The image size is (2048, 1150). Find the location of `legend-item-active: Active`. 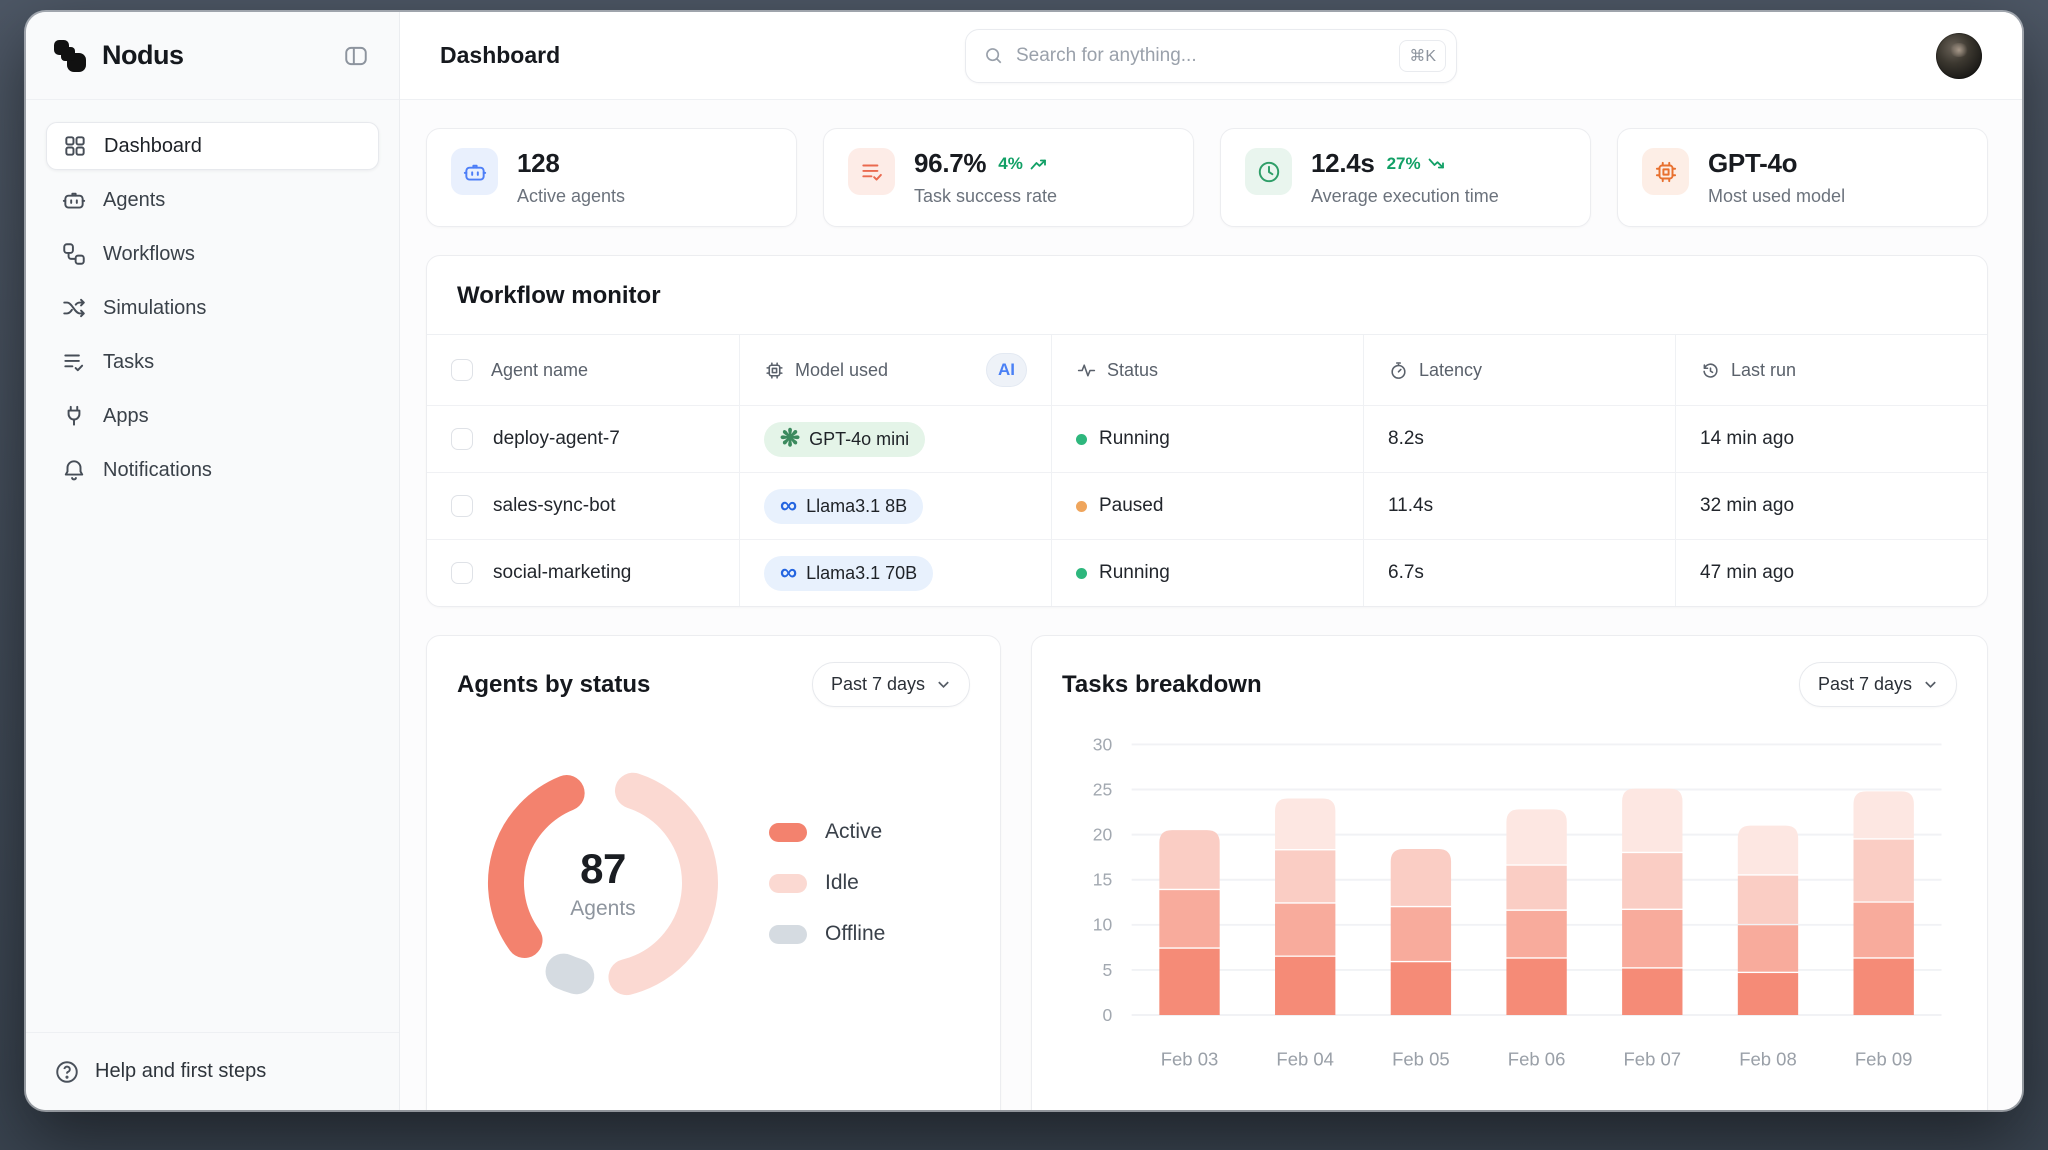

legend-item-active: Active is located at coordinates (827, 832).